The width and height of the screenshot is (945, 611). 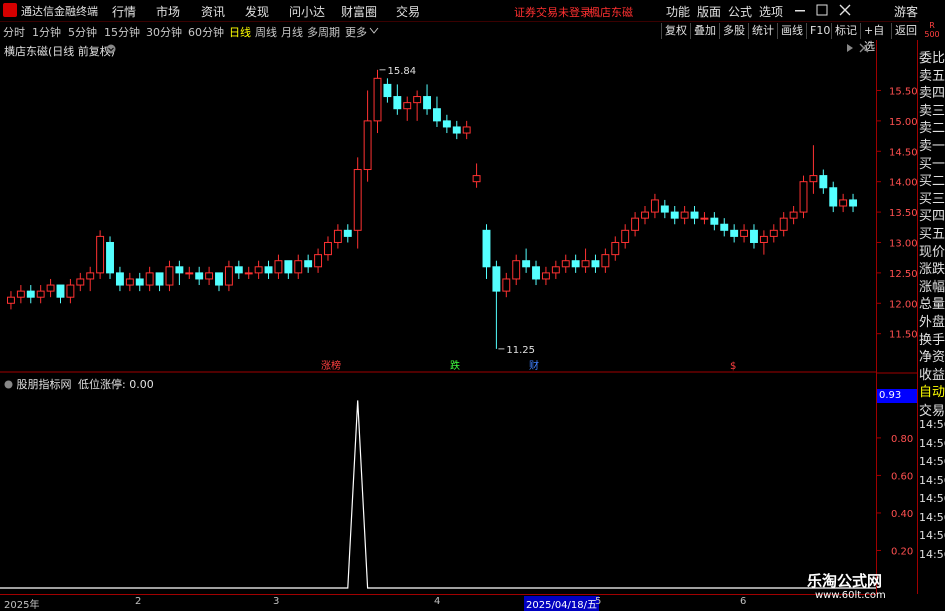 What do you see at coordinates (932, 91) in the screenshot?
I see `side-panel-item: 卖四` at bounding box center [932, 91].